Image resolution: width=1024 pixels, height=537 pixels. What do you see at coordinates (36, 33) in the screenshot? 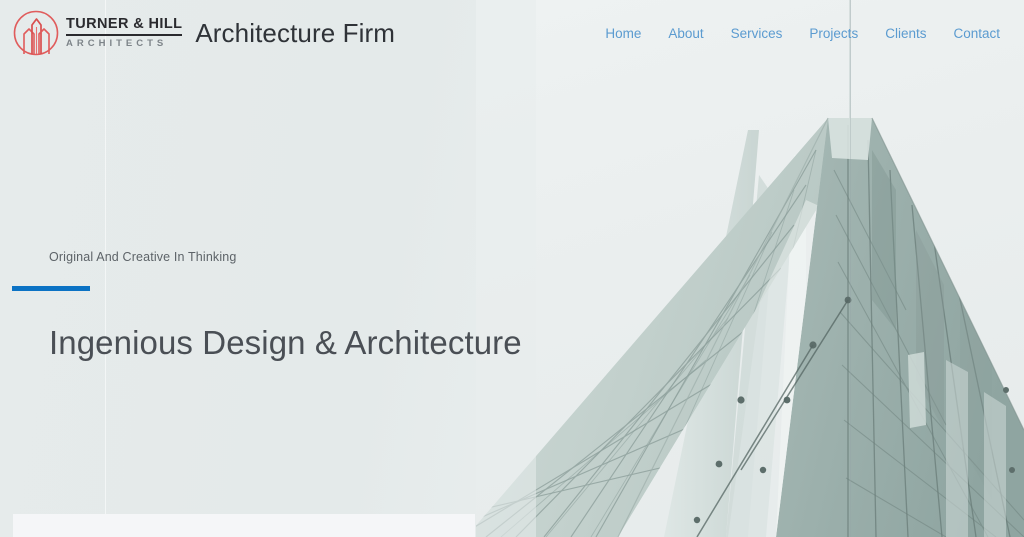
I see `building-towers-circle-icon` at bounding box center [36, 33].